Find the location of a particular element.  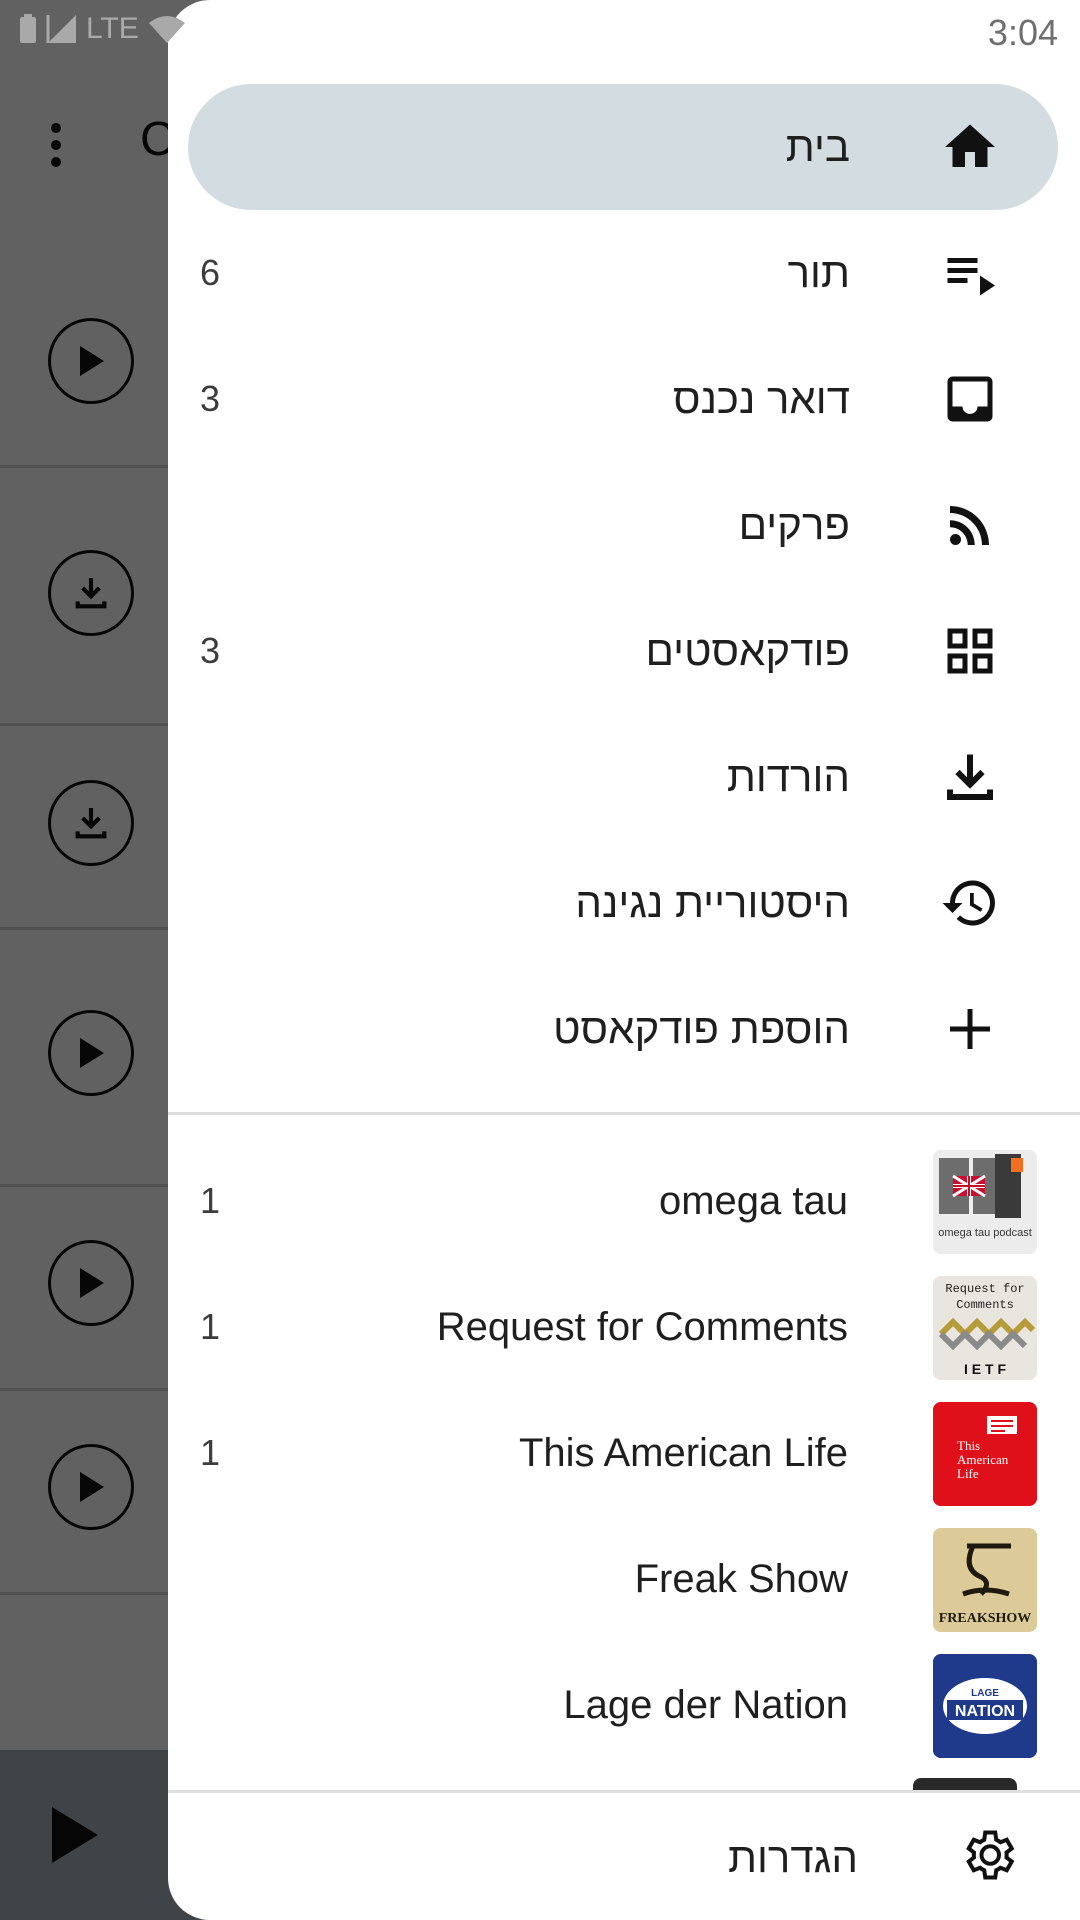

network-type: LTE is located at coordinates (112, 28).